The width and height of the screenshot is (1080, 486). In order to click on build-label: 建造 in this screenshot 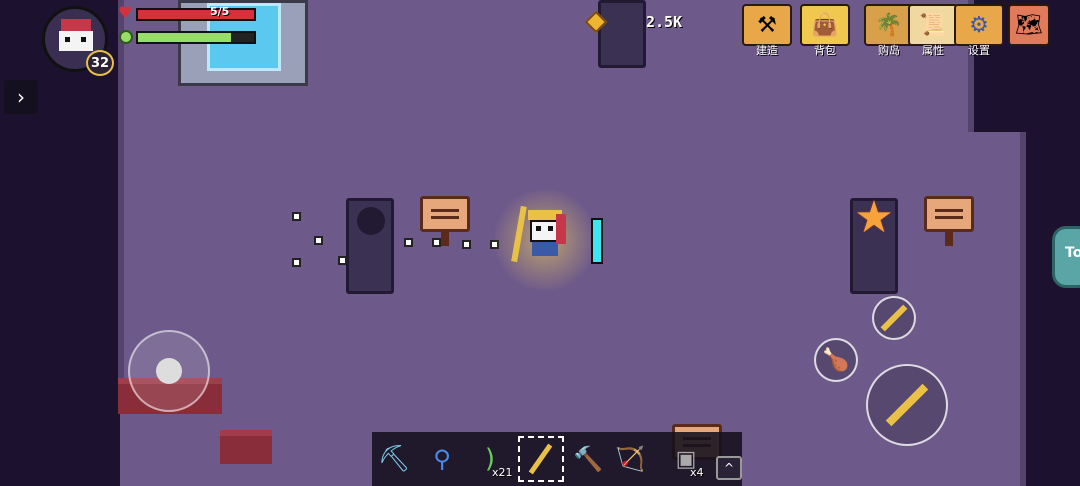, I will do `click(767, 50)`.